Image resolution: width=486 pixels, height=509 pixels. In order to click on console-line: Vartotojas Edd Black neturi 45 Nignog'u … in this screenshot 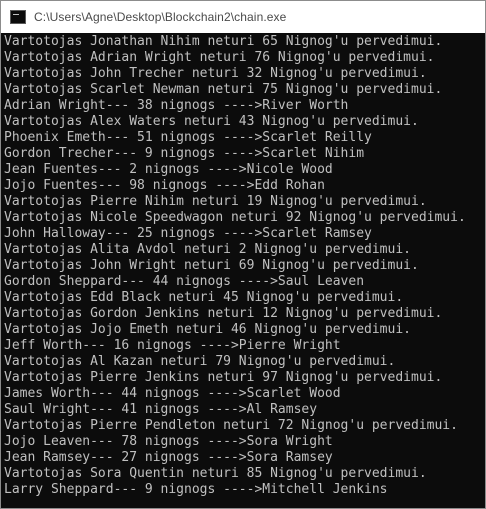, I will do `click(204, 297)`.